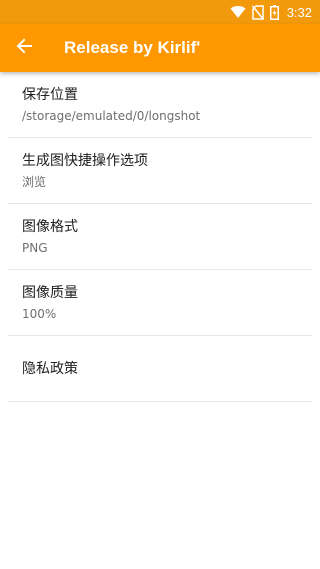 This screenshot has height=569, width=320. I want to click on arrow-left-icon, so click(24, 48).